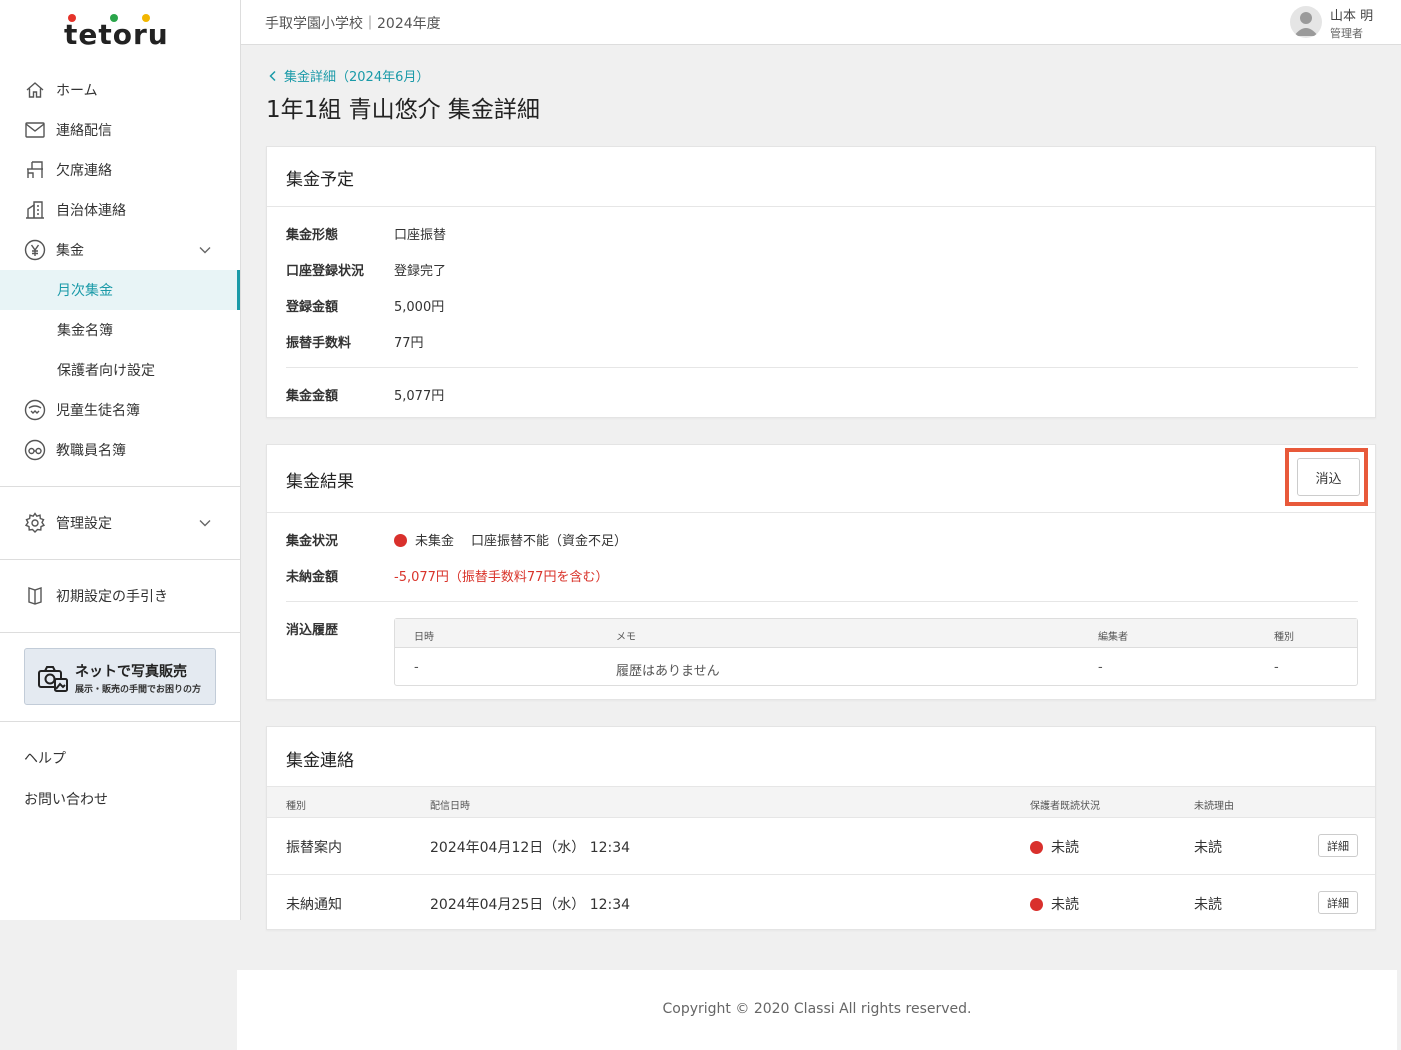  What do you see at coordinates (312, 577) in the screenshot?
I see `unpaid-amount-label: 未納金額` at bounding box center [312, 577].